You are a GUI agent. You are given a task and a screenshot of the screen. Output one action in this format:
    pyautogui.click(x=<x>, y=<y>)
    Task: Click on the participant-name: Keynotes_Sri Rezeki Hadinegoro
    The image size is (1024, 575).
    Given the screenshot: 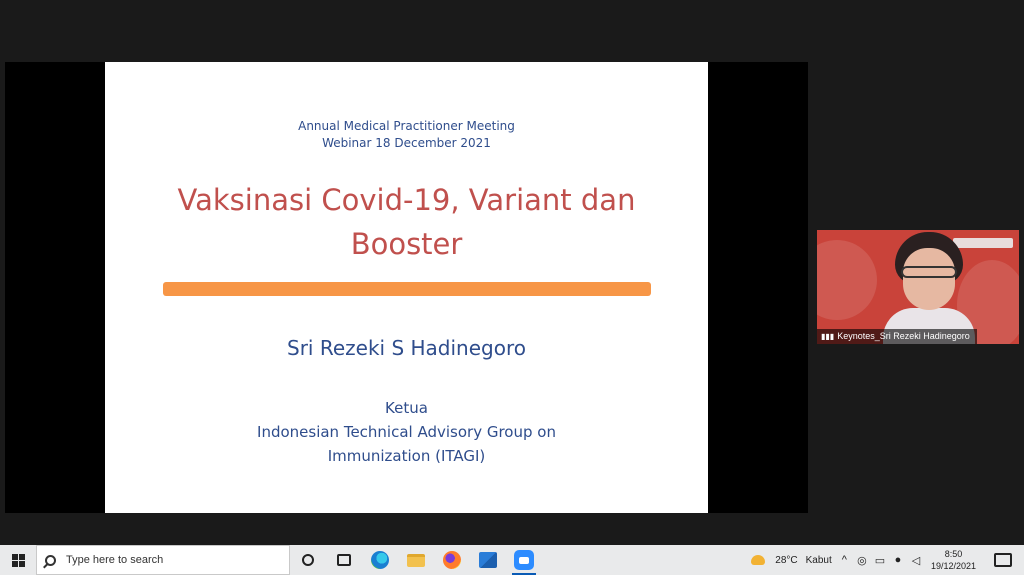 What is the action you would take?
    pyautogui.click(x=903, y=336)
    